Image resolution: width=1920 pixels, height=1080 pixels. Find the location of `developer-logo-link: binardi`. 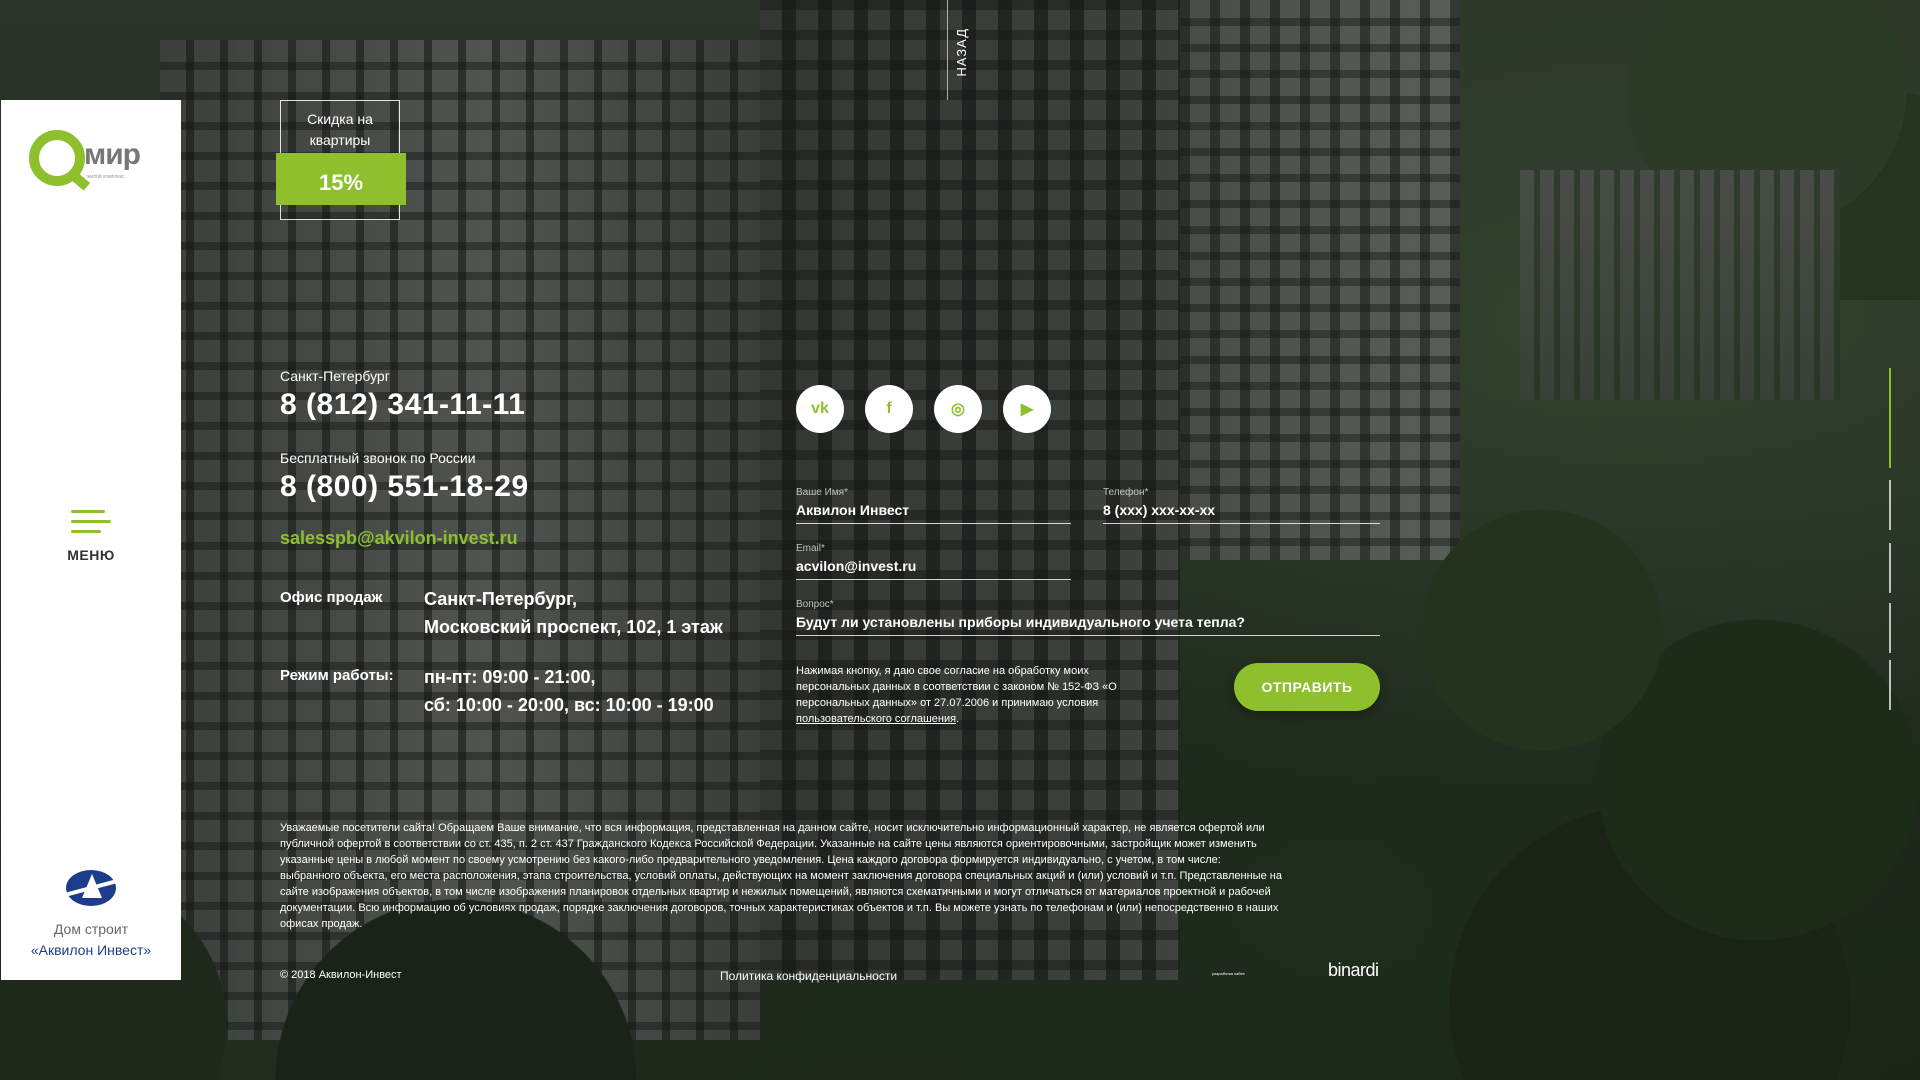

developer-logo-link: binardi is located at coordinates (1353, 970).